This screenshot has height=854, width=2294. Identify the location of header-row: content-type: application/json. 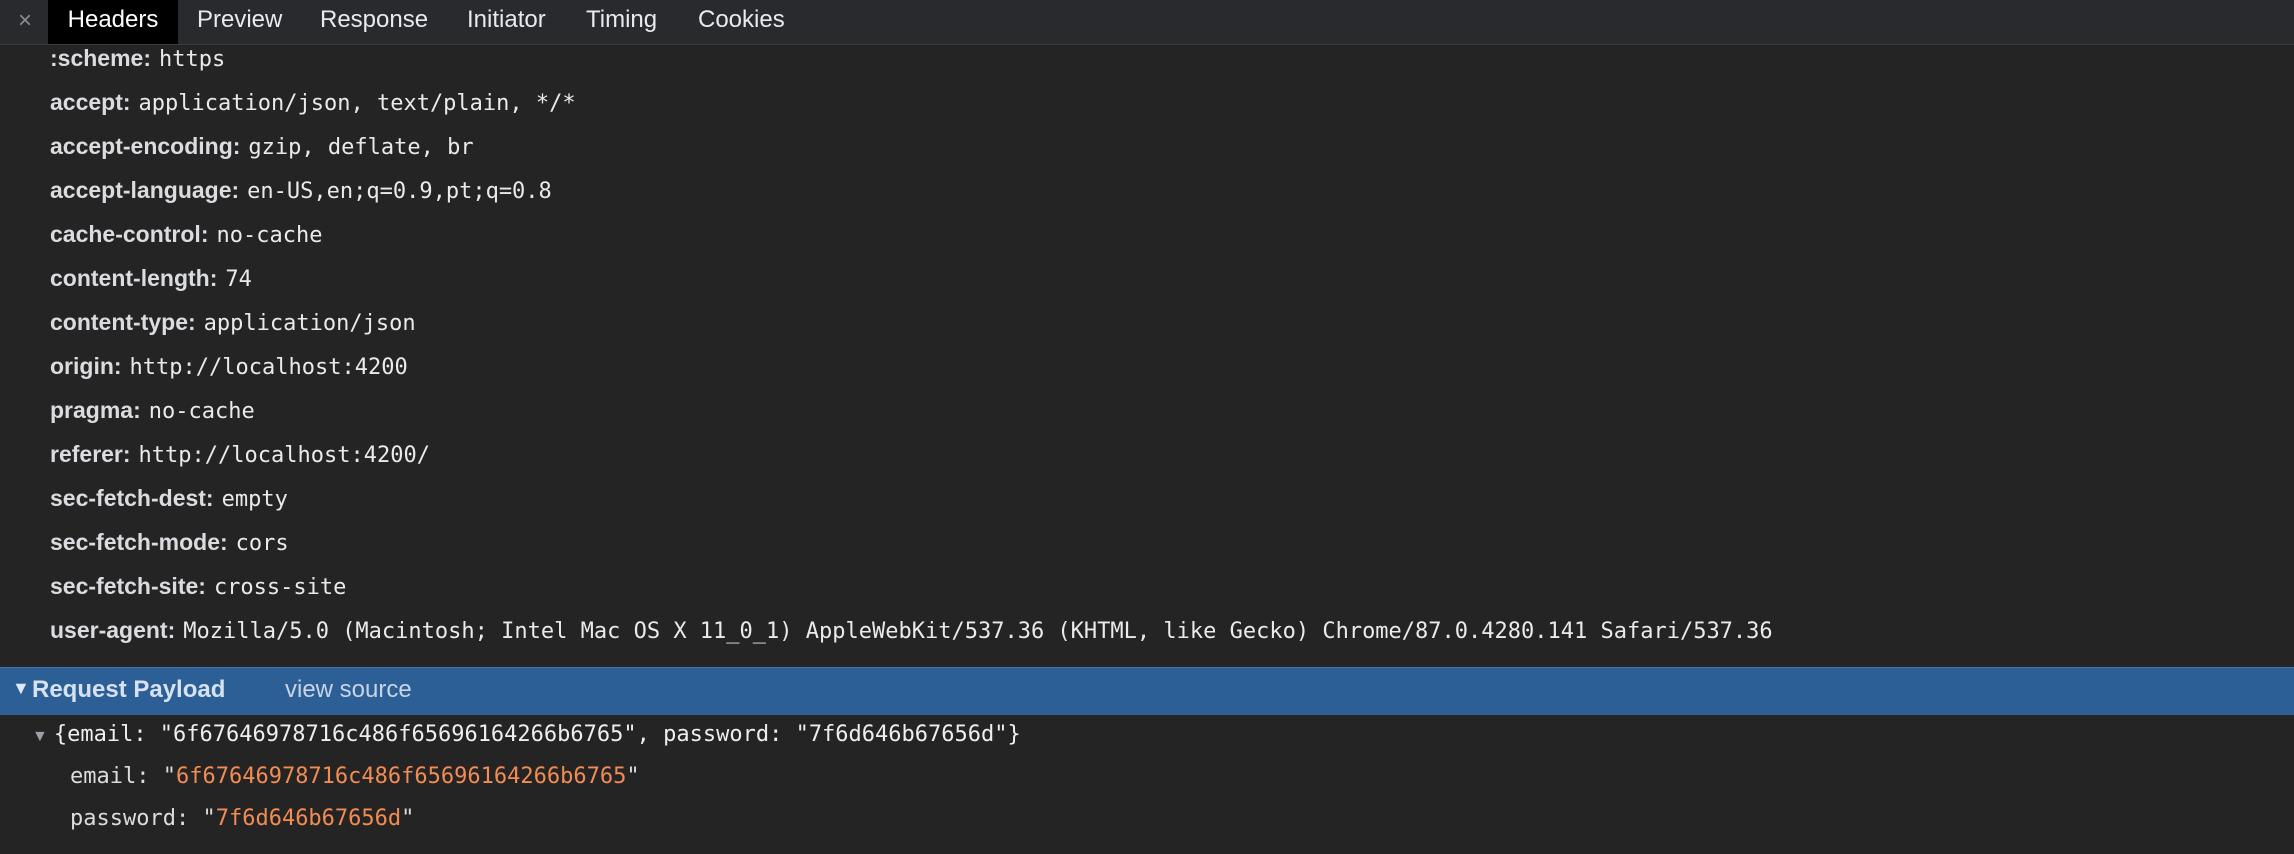
(233, 322).